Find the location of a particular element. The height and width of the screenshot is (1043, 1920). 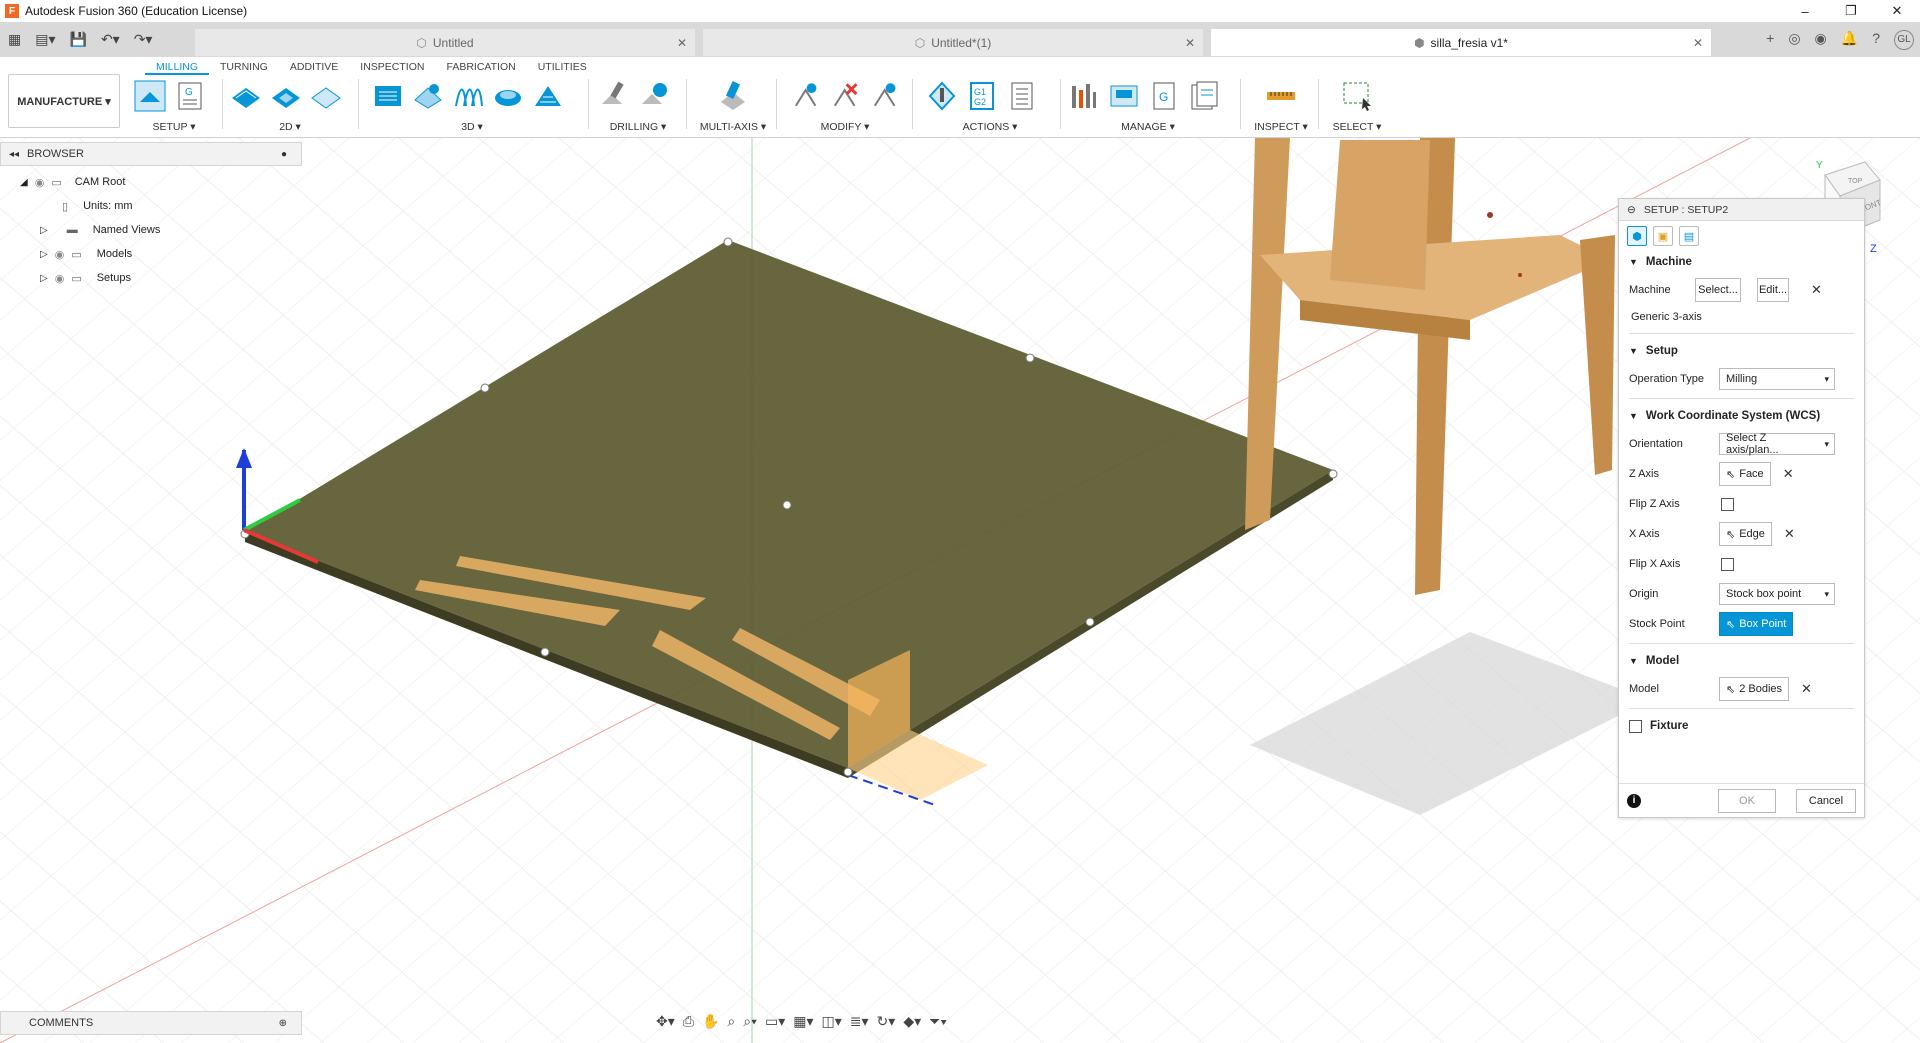

select-group-label: SELECT ▾ is located at coordinates (1357, 127).